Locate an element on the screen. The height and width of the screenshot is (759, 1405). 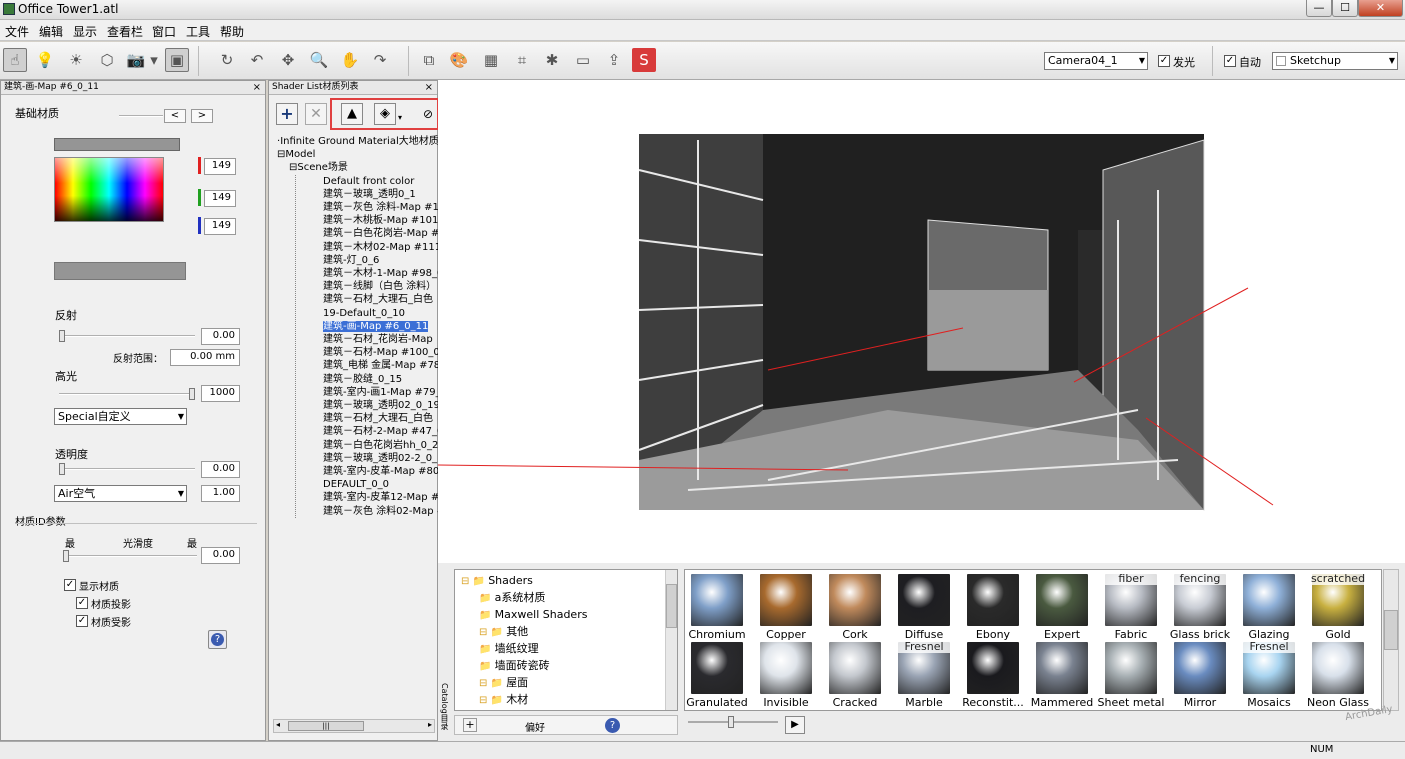
menu-edit: 编辑 is located at coordinates (51, 31).